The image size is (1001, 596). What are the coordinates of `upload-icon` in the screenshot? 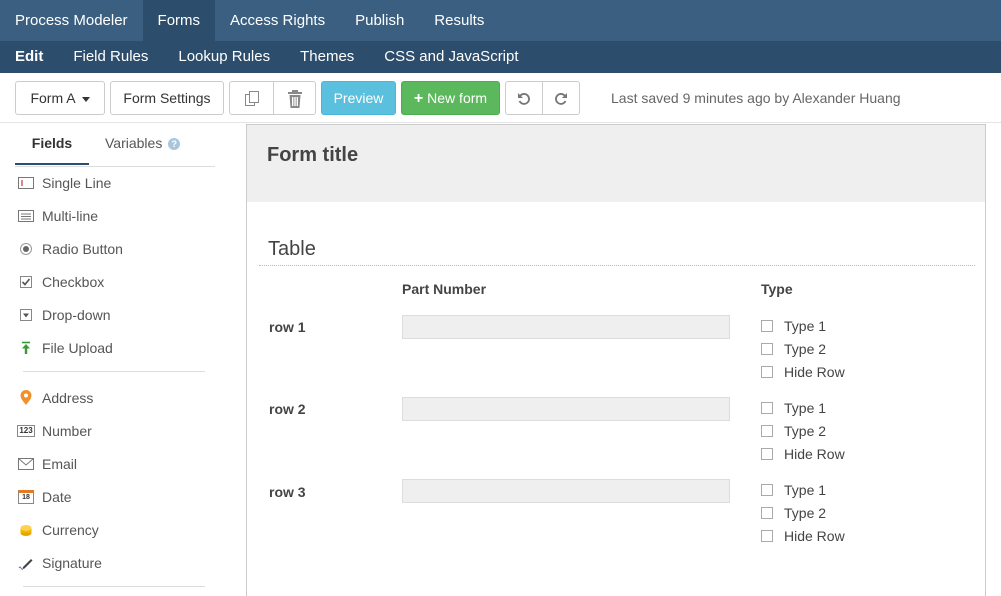 It's located at (26, 348).